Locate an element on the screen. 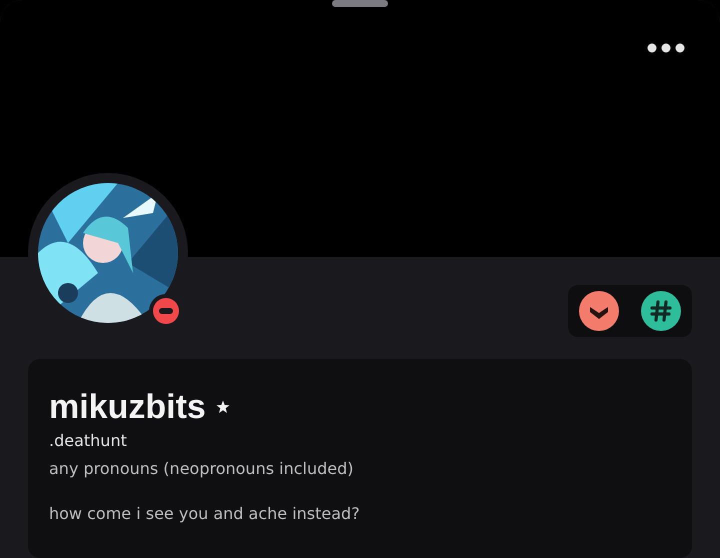  bio-text: how come i see you and ache instead? is located at coordinates (205, 513).